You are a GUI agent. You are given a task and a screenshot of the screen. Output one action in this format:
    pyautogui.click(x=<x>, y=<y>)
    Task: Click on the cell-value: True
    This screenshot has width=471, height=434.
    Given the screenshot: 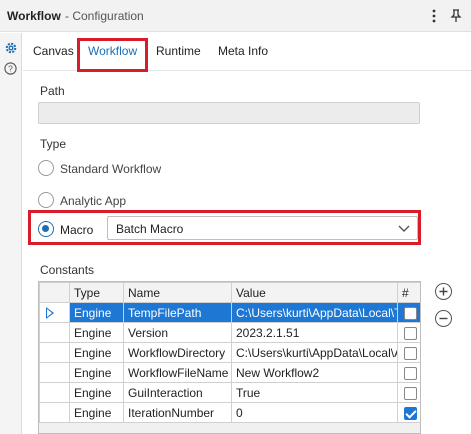 What is the action you would take?
    pyautogui.click(x=314, y=392)
    